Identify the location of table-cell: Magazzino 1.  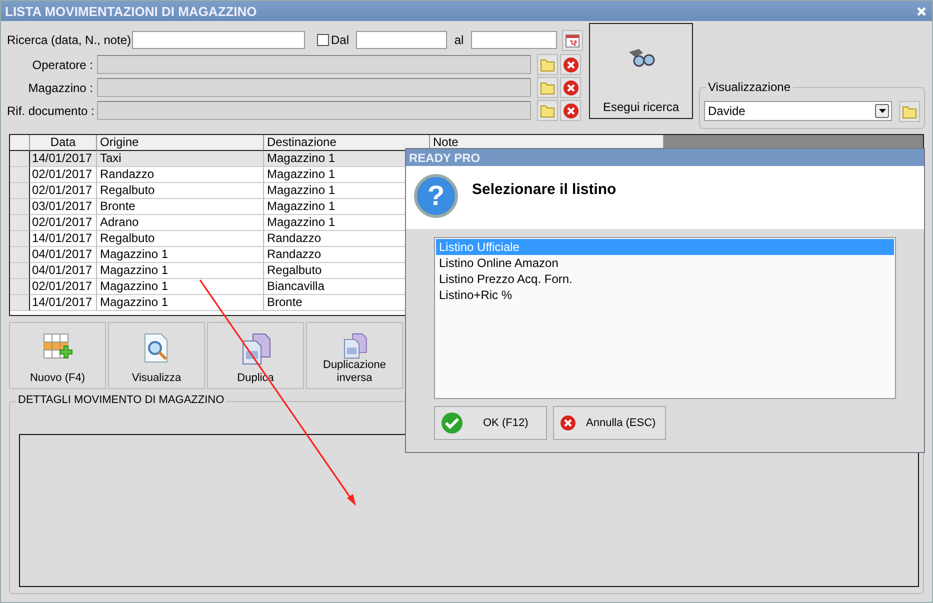
(180, 303).